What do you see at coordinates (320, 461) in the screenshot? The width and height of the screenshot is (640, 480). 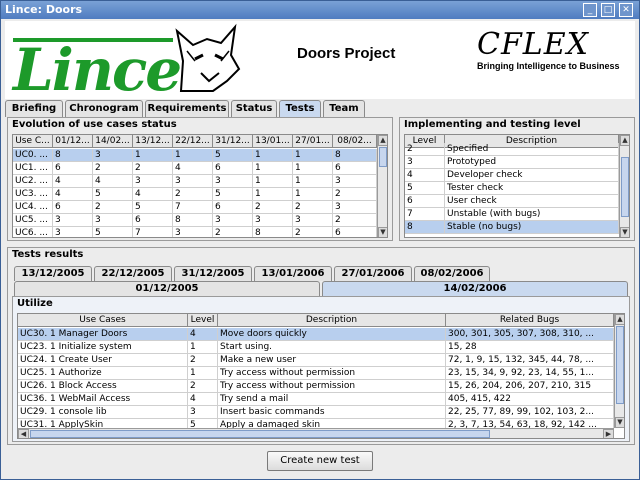 I see `create-new-test-button: Create new test` at bounding box center [320, 461].